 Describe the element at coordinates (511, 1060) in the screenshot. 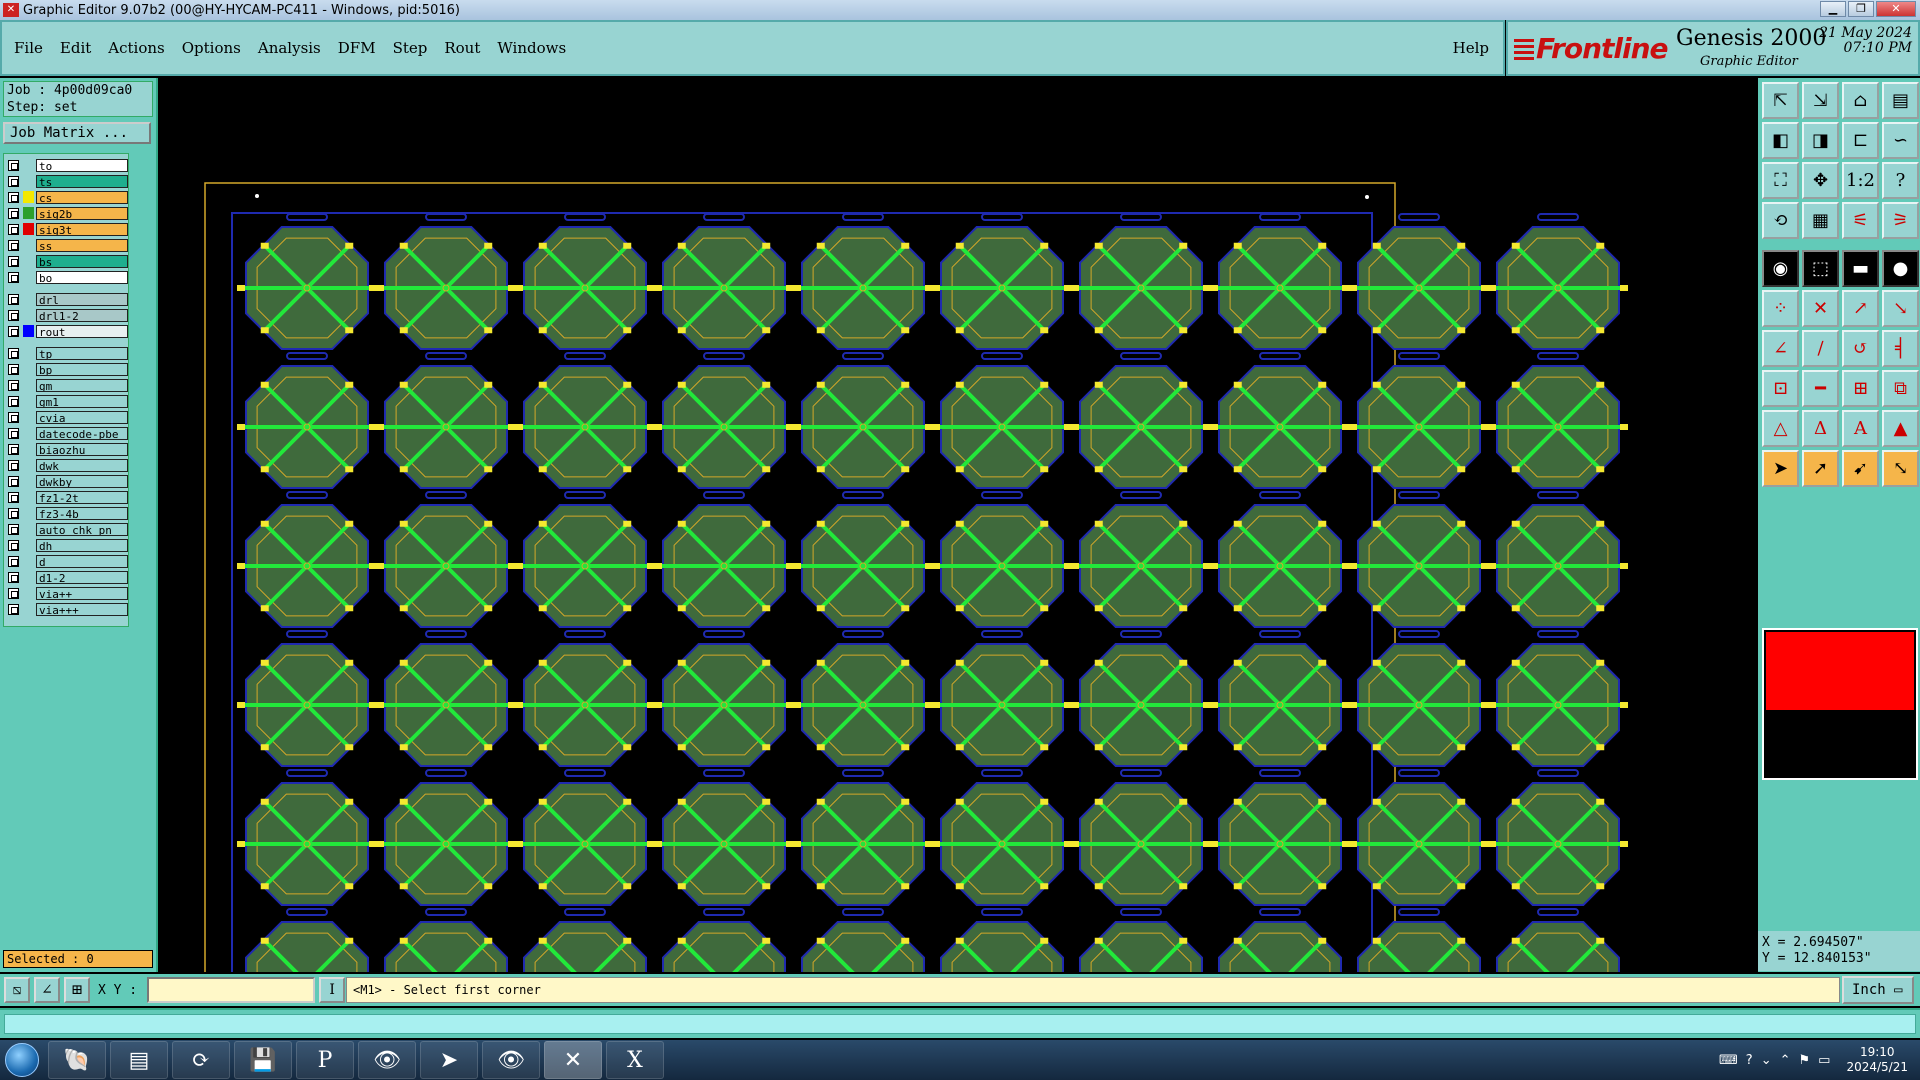

I see `eye2-app-icon: 👁` at that location.